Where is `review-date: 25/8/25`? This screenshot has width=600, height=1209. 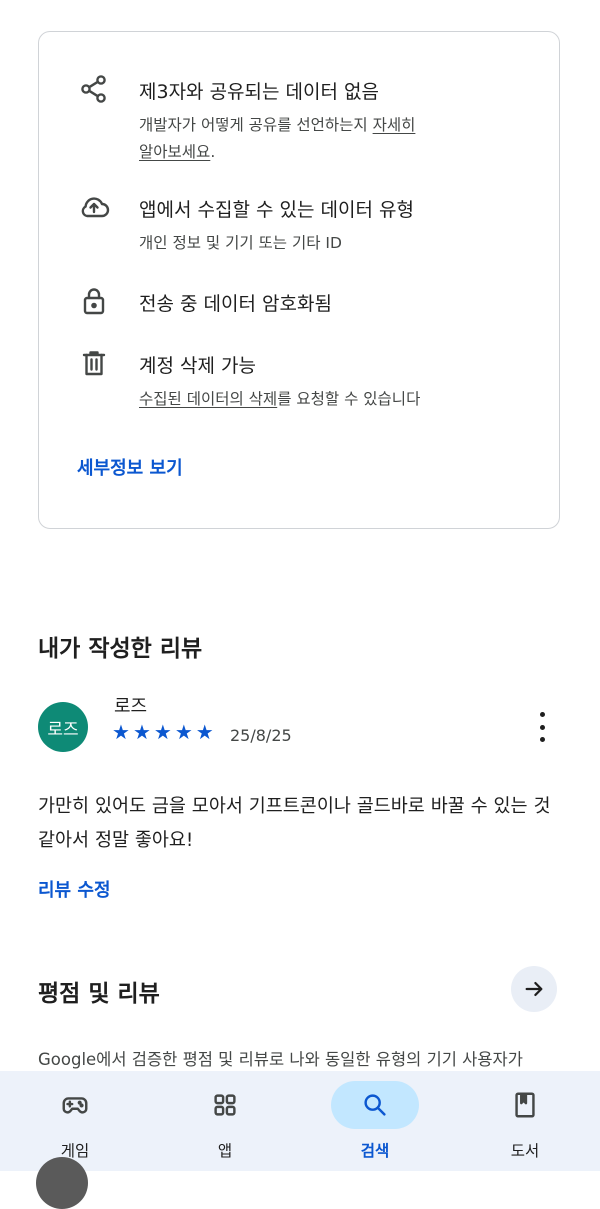 review-date: 25/8/25 is located at coordinates (261, 735).